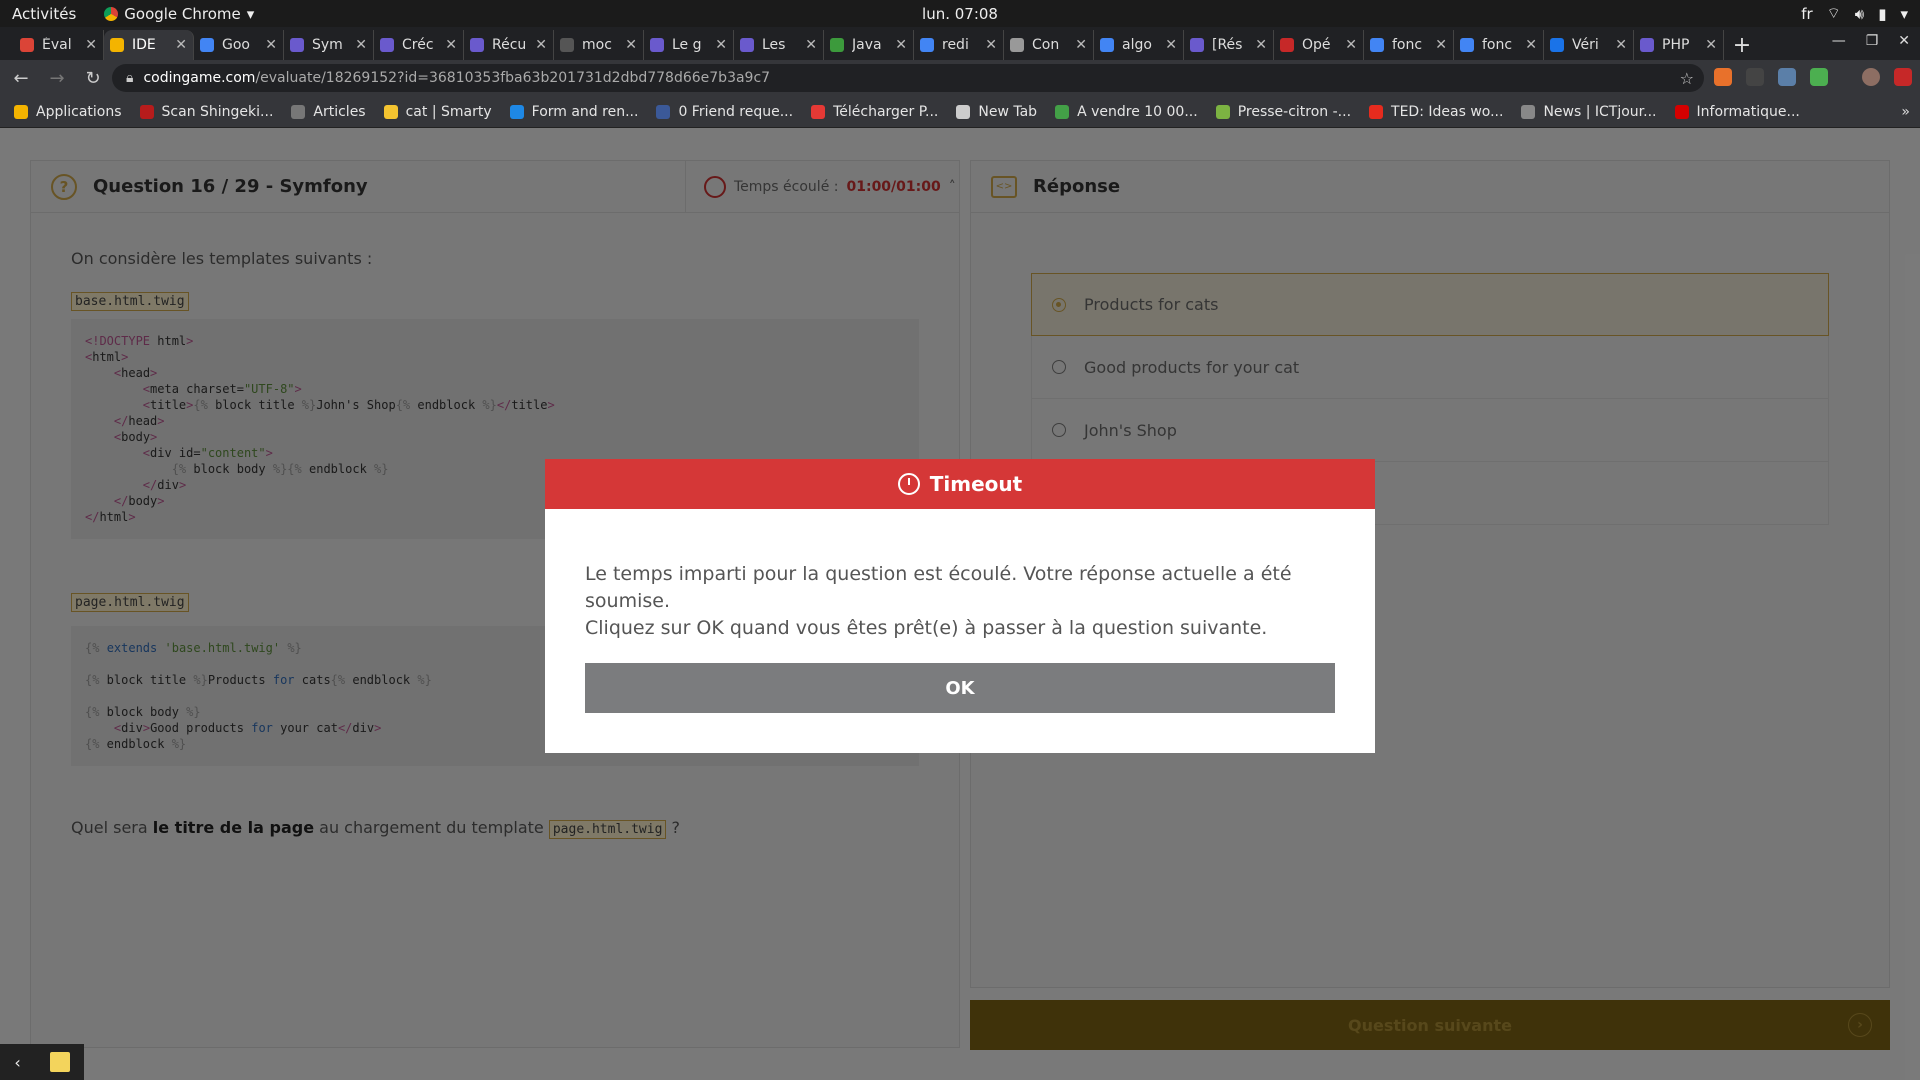 The image size is (1920, 1080). I want to click on bookmark-item: Applications, so click(68, 112).